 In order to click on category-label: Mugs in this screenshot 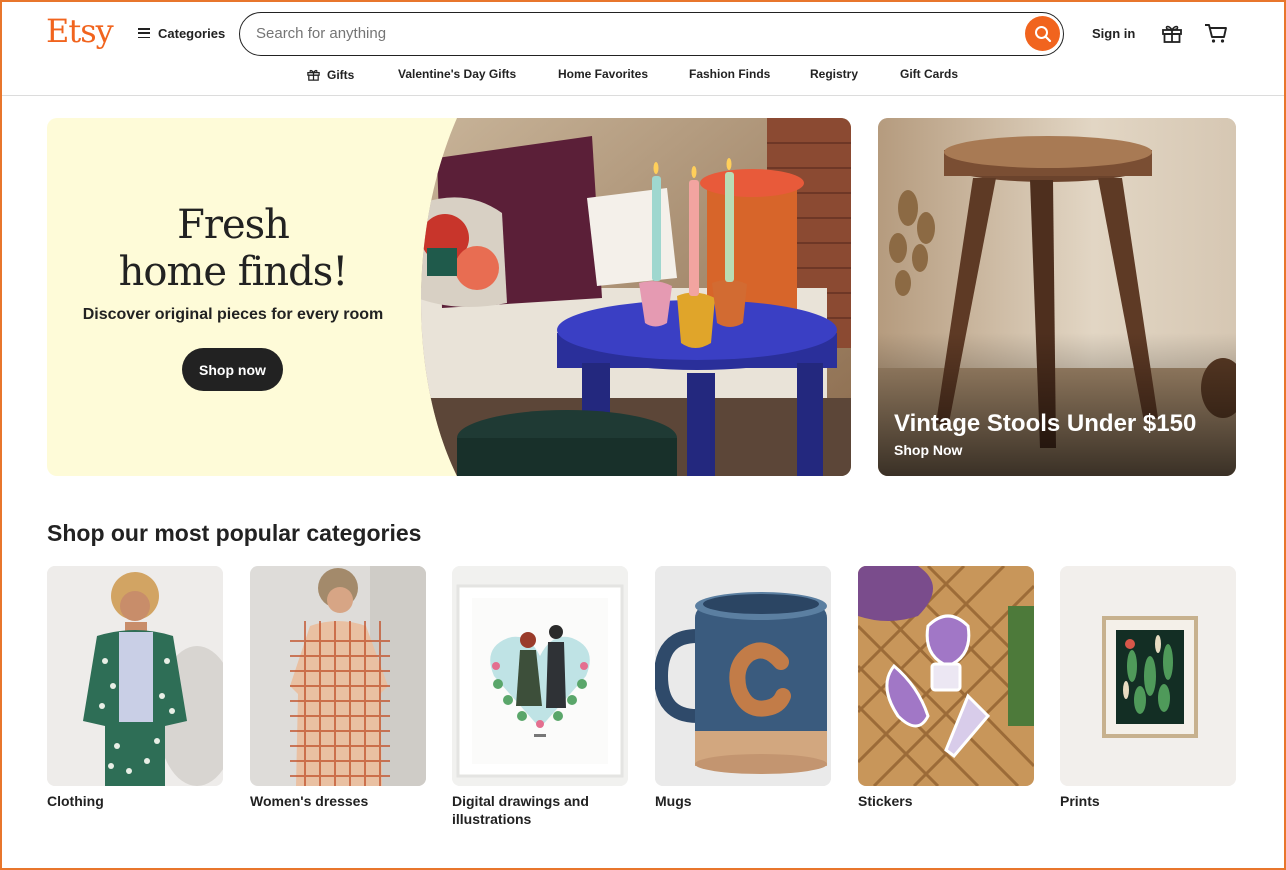, I will do `click(673, 801)`.